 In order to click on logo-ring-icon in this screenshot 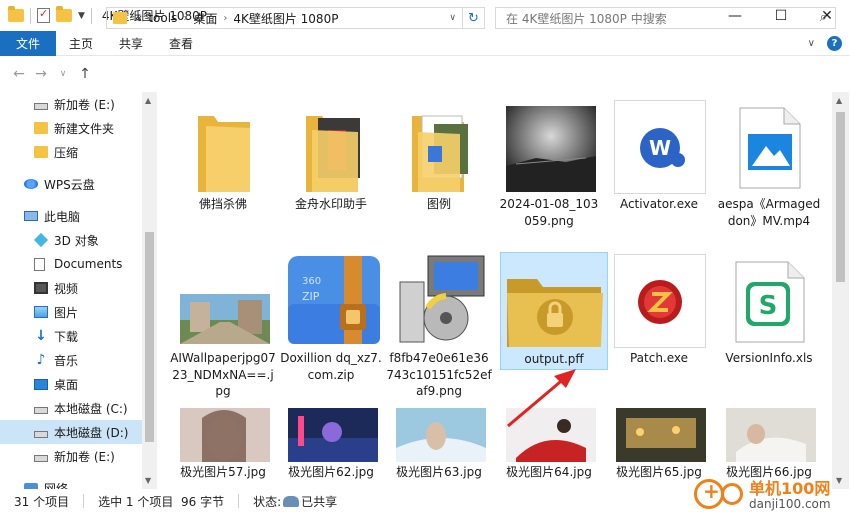, I will do `click(732, 494)`.